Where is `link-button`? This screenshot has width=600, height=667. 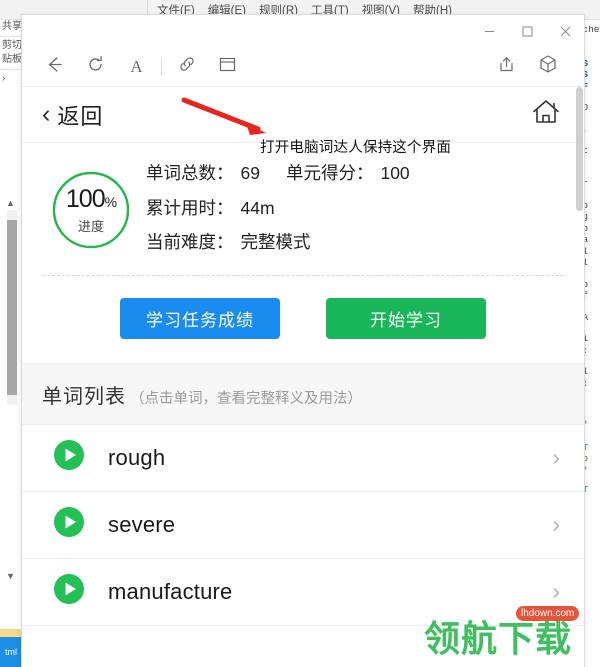
link-button is located at coordinates (186, 67).